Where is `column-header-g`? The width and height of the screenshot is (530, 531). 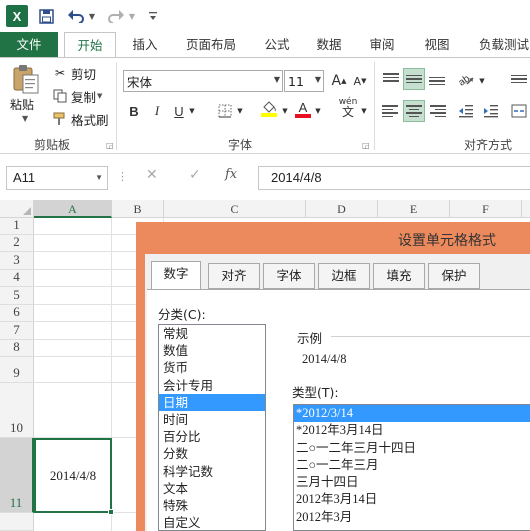 column-header-g is located at coordinates (526, 209).